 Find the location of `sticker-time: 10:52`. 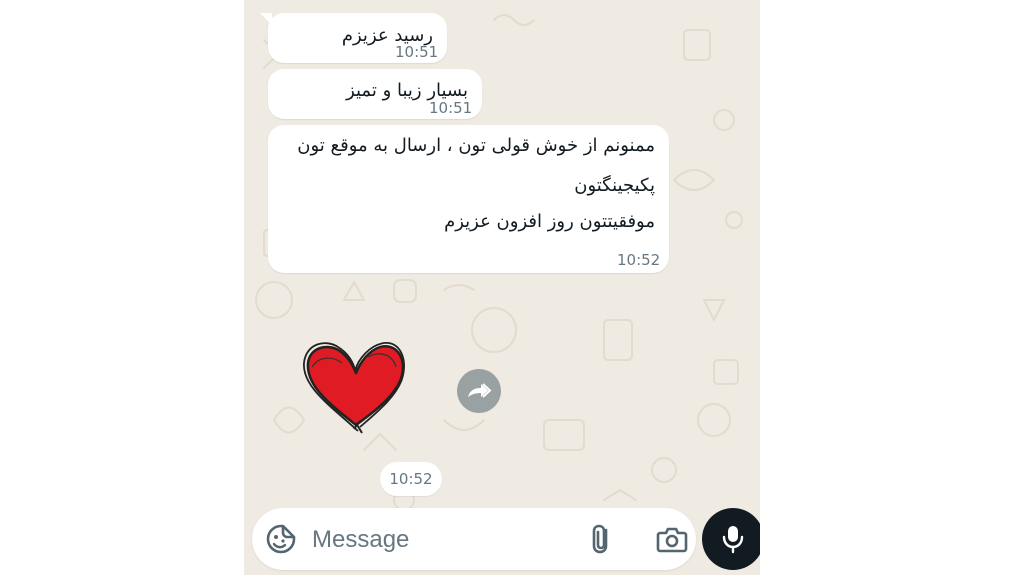

sticker-time: 10:52 is located at coordinates (411, 479).